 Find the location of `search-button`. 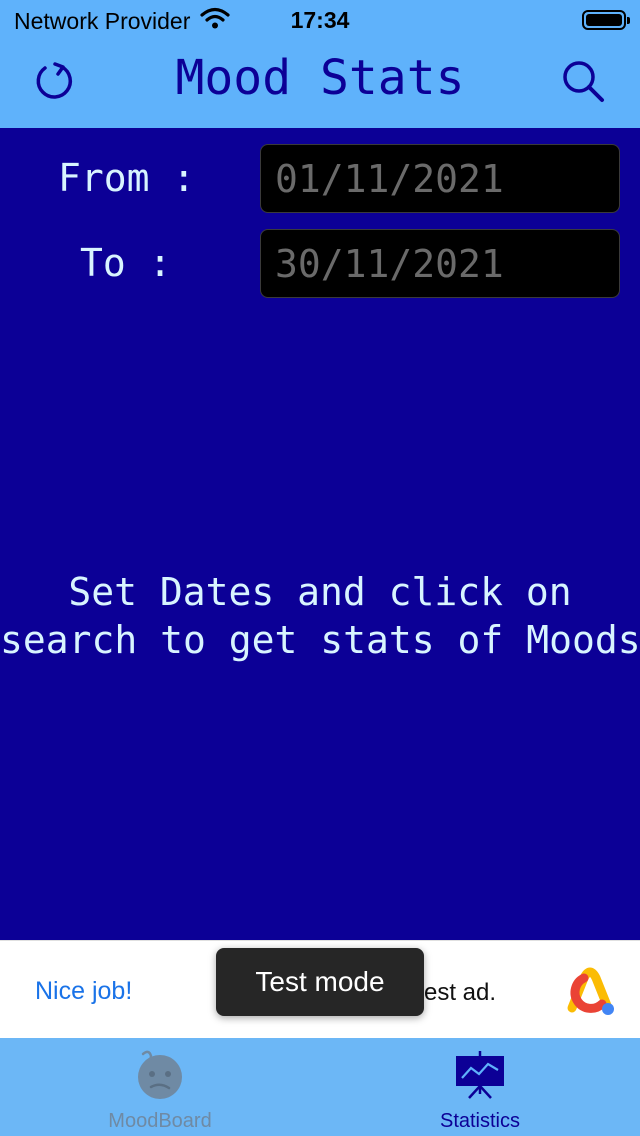

search-button is located at coordinates (583, 83).